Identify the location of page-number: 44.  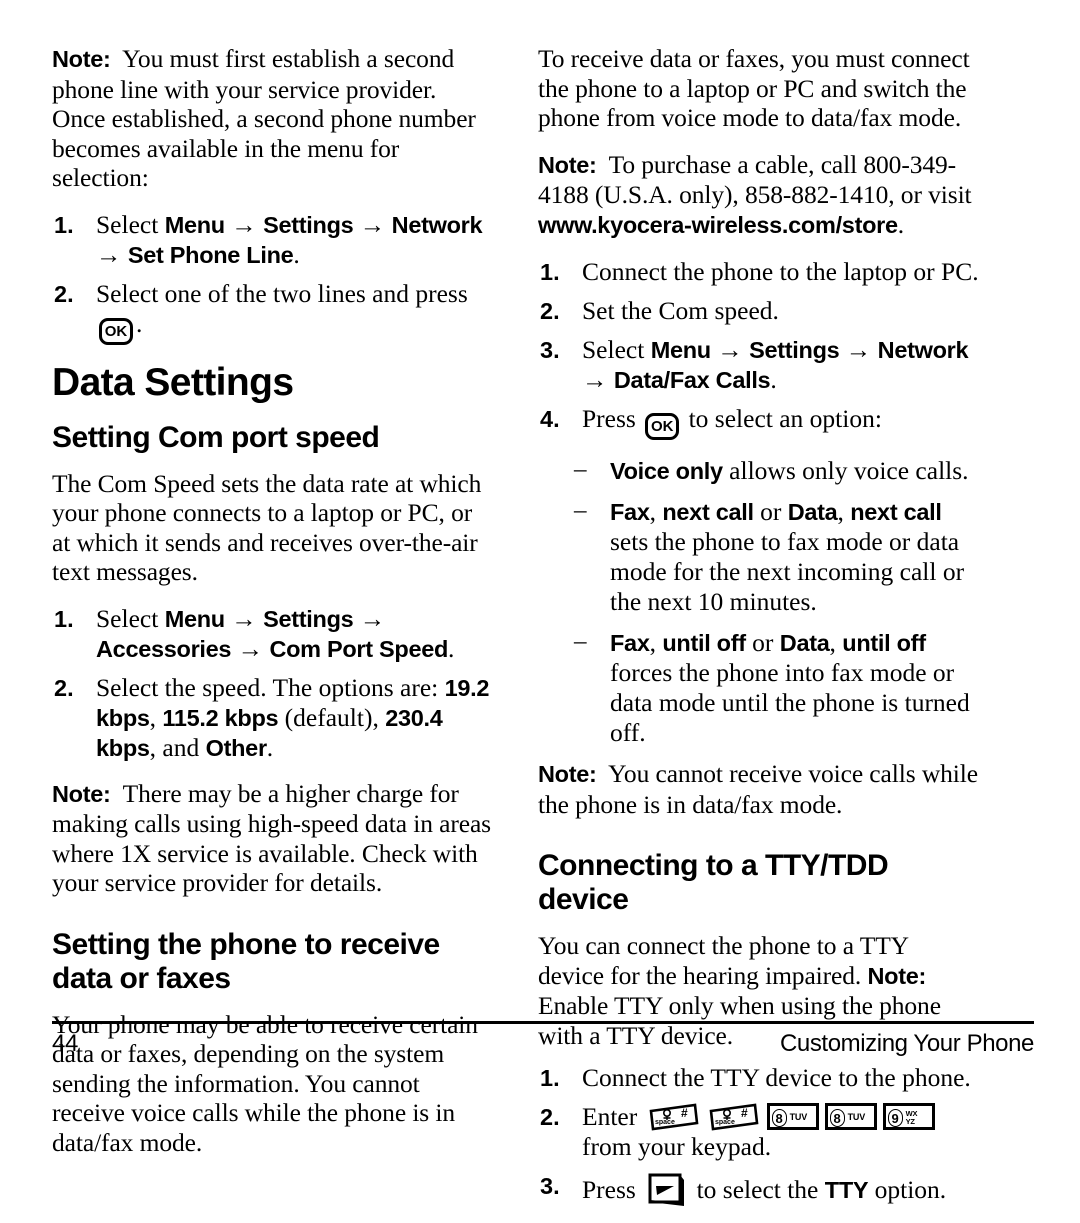
(65, 1043).